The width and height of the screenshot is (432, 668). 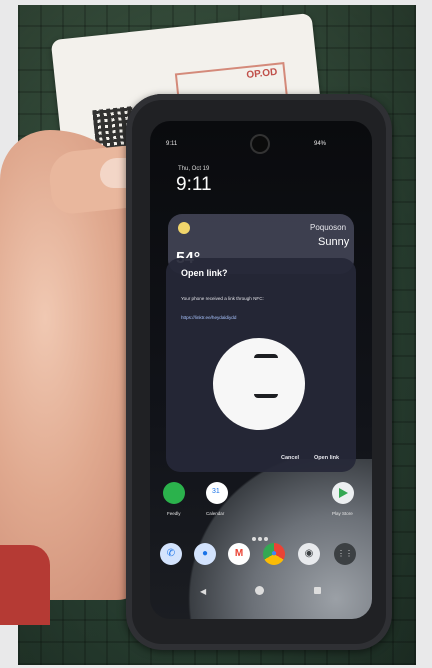 What do you see at coordinates (215, 513) in the screenshot?
I see `calendar-label: Calendar` at bounding box center [215, 513].